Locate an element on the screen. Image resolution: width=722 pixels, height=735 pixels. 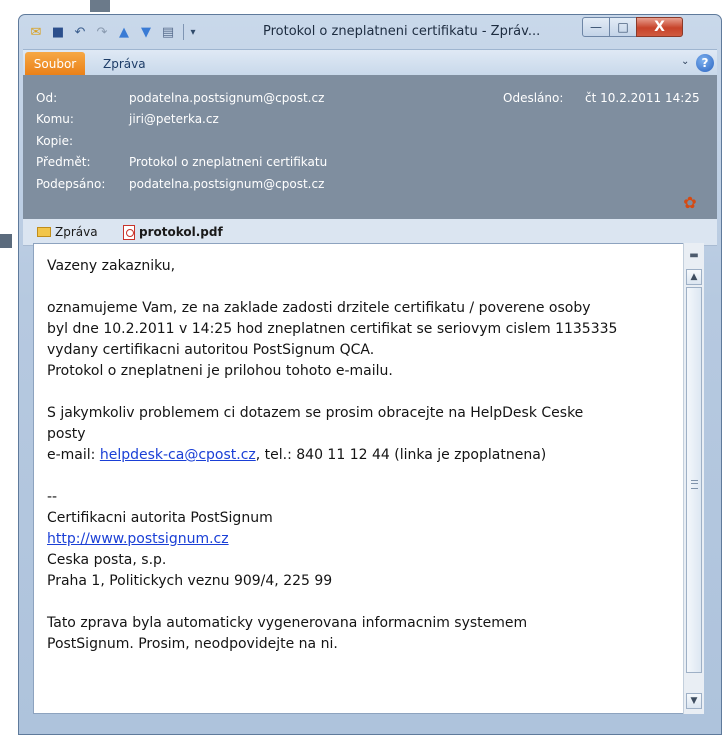
to-label: Komu: is located at coordinates (55, 119).